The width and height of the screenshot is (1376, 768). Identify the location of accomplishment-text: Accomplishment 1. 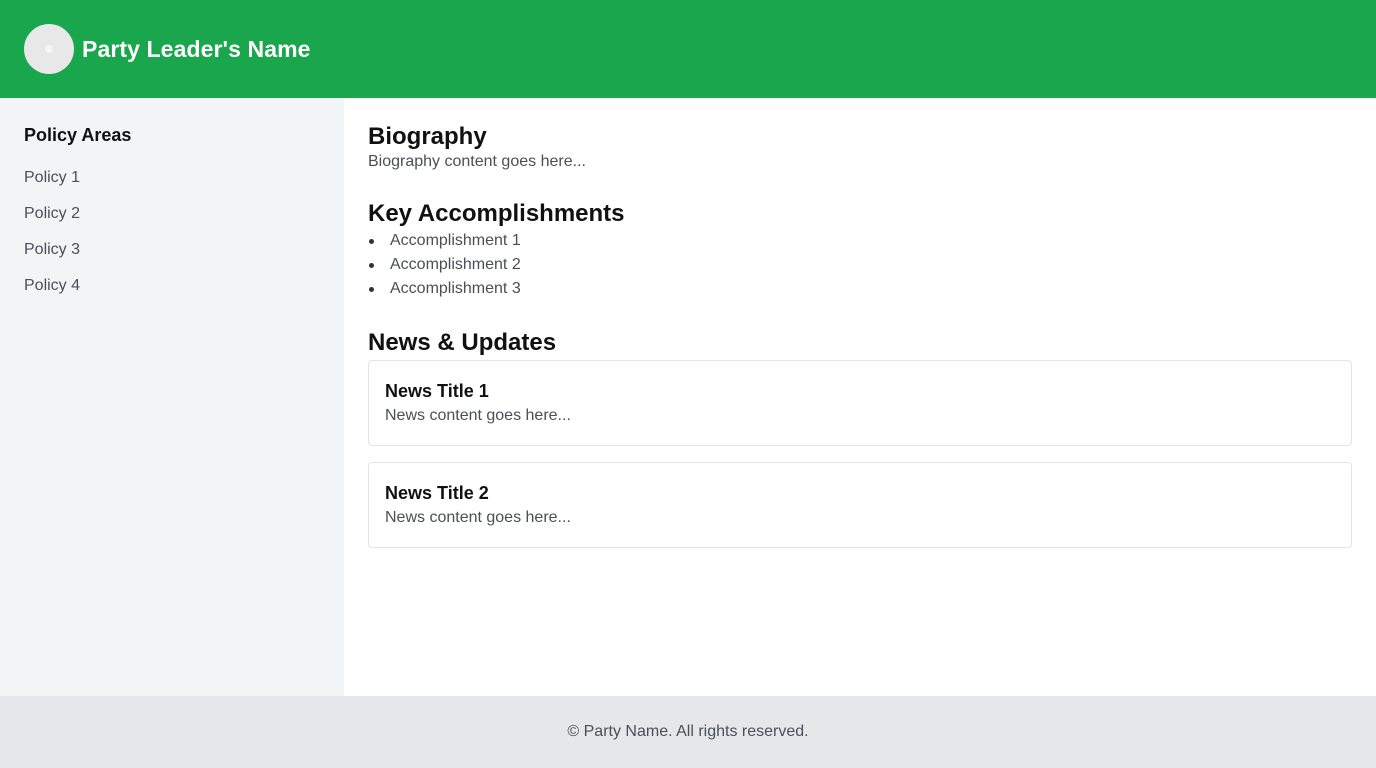
(455, 240).